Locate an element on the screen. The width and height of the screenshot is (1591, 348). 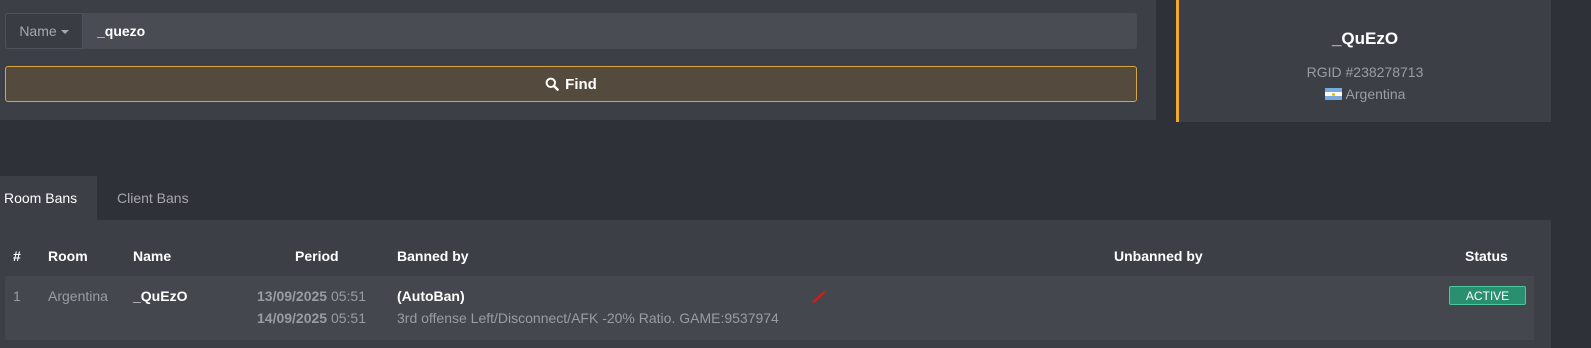
caret-down-icon is located at coordinates (64, 32).